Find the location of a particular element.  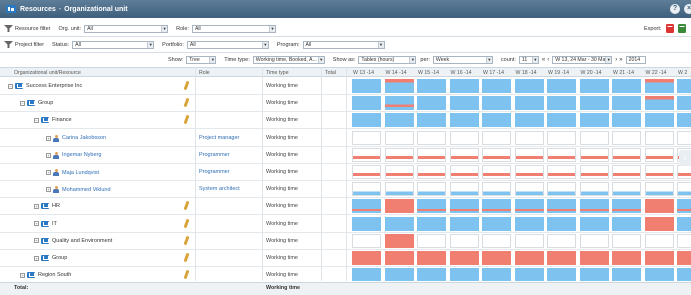

program-select: All ▼ is located at coordinates (343, 44).